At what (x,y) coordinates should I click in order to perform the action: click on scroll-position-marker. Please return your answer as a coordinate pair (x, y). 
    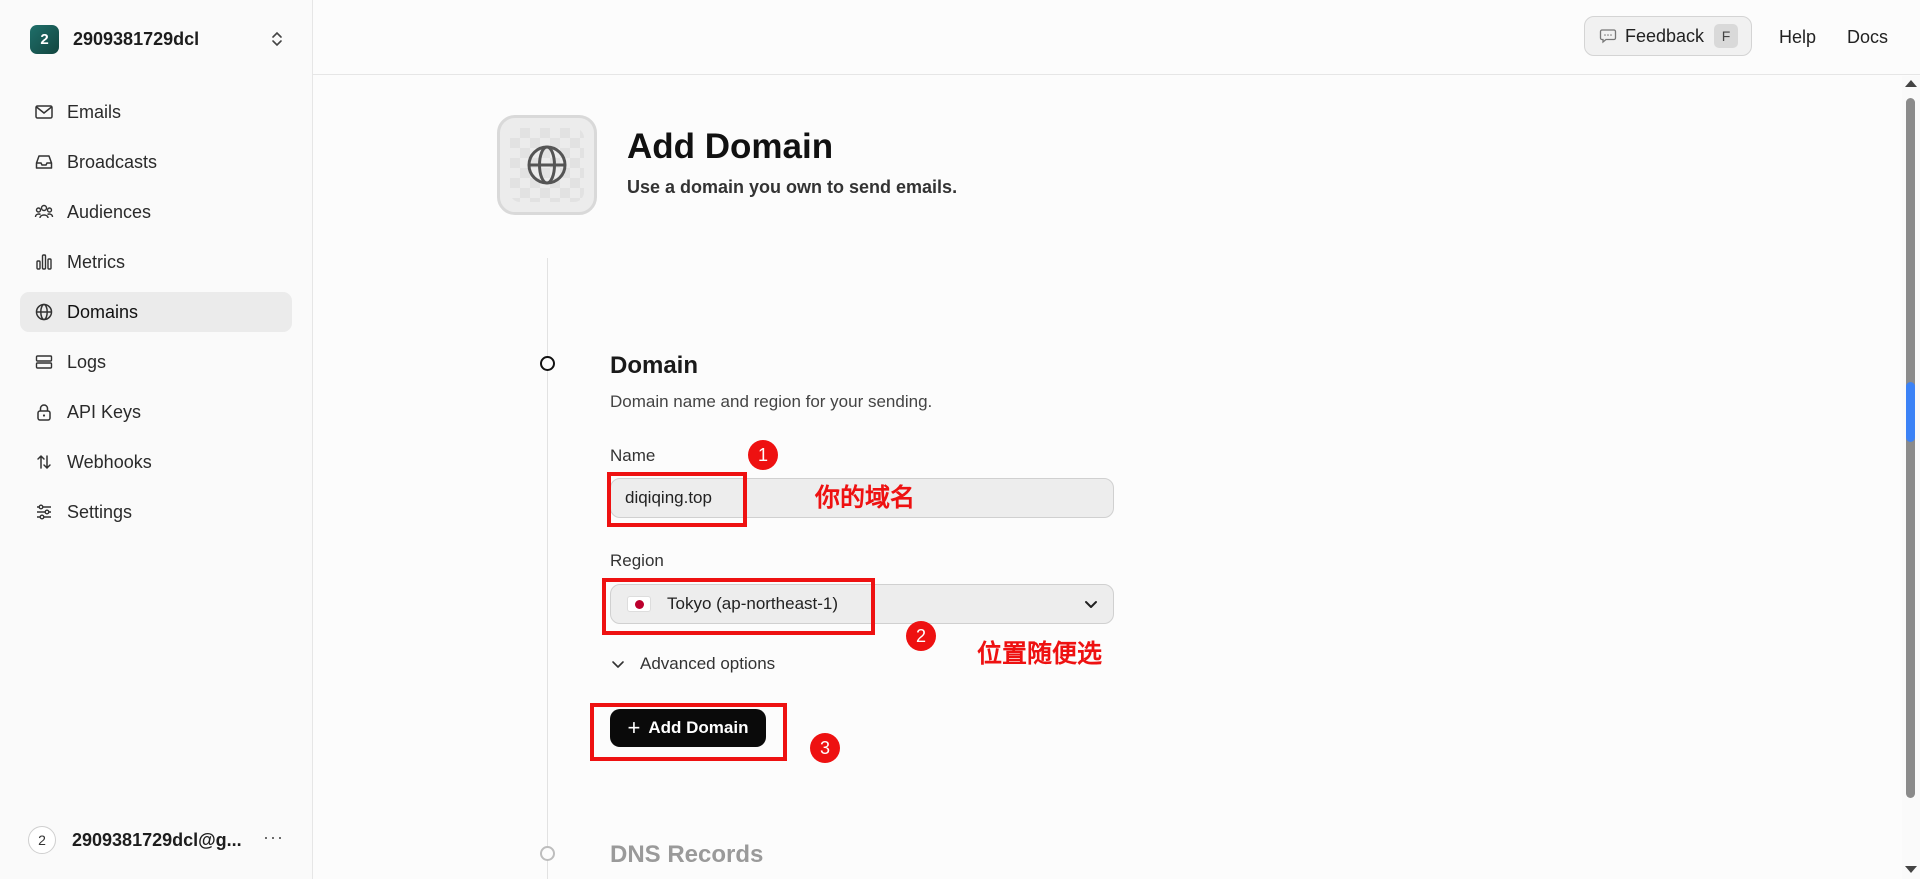
    Looking at the image, I should click on (1910, 412).